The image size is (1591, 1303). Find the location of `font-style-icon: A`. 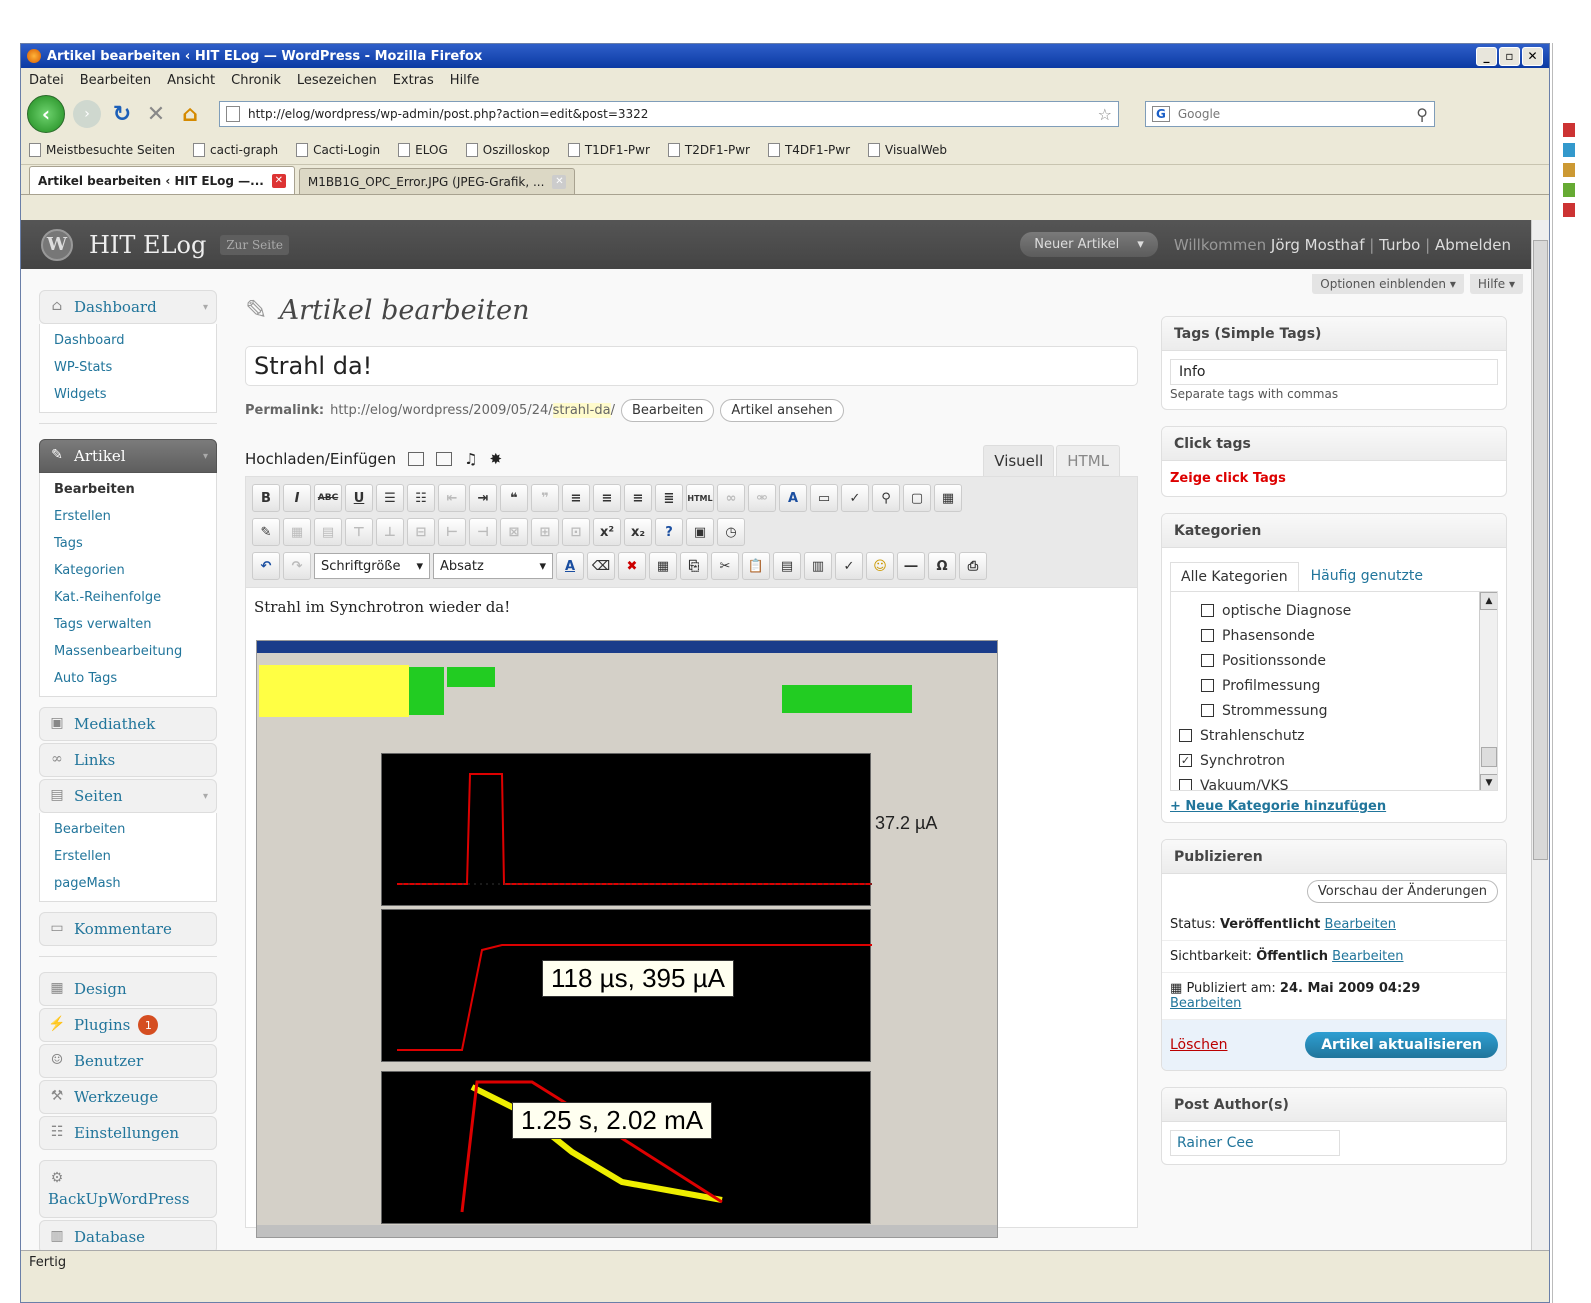

font-style-icon: A is located at coordinates (793, 498).